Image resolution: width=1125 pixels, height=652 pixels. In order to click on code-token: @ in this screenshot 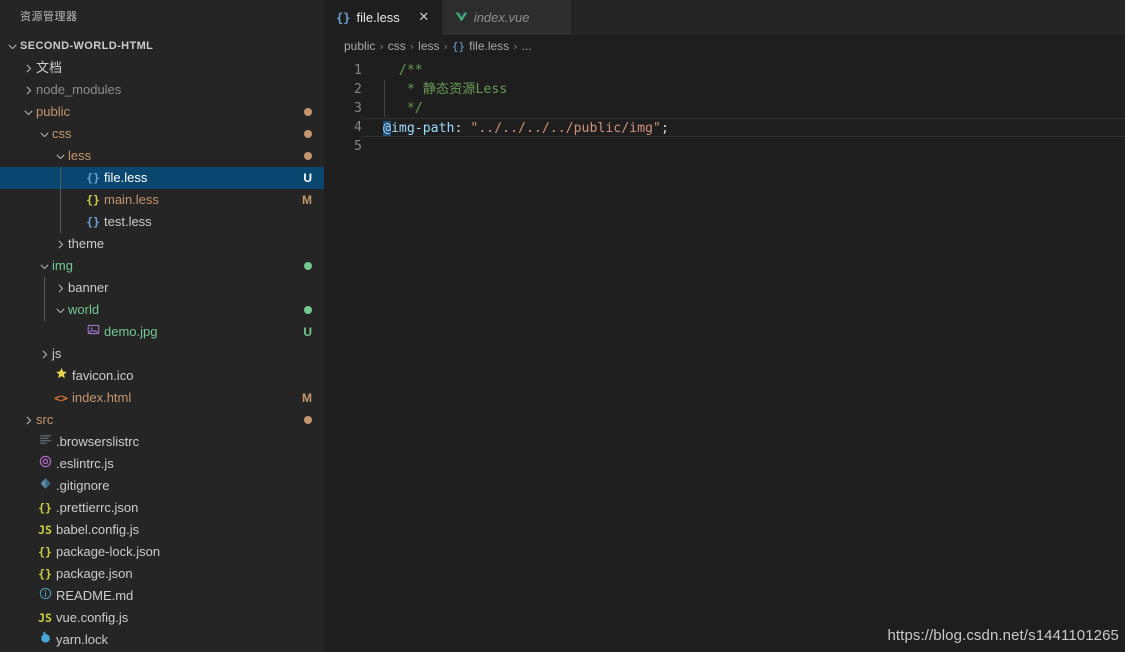, I will do `click(387, 128)`.